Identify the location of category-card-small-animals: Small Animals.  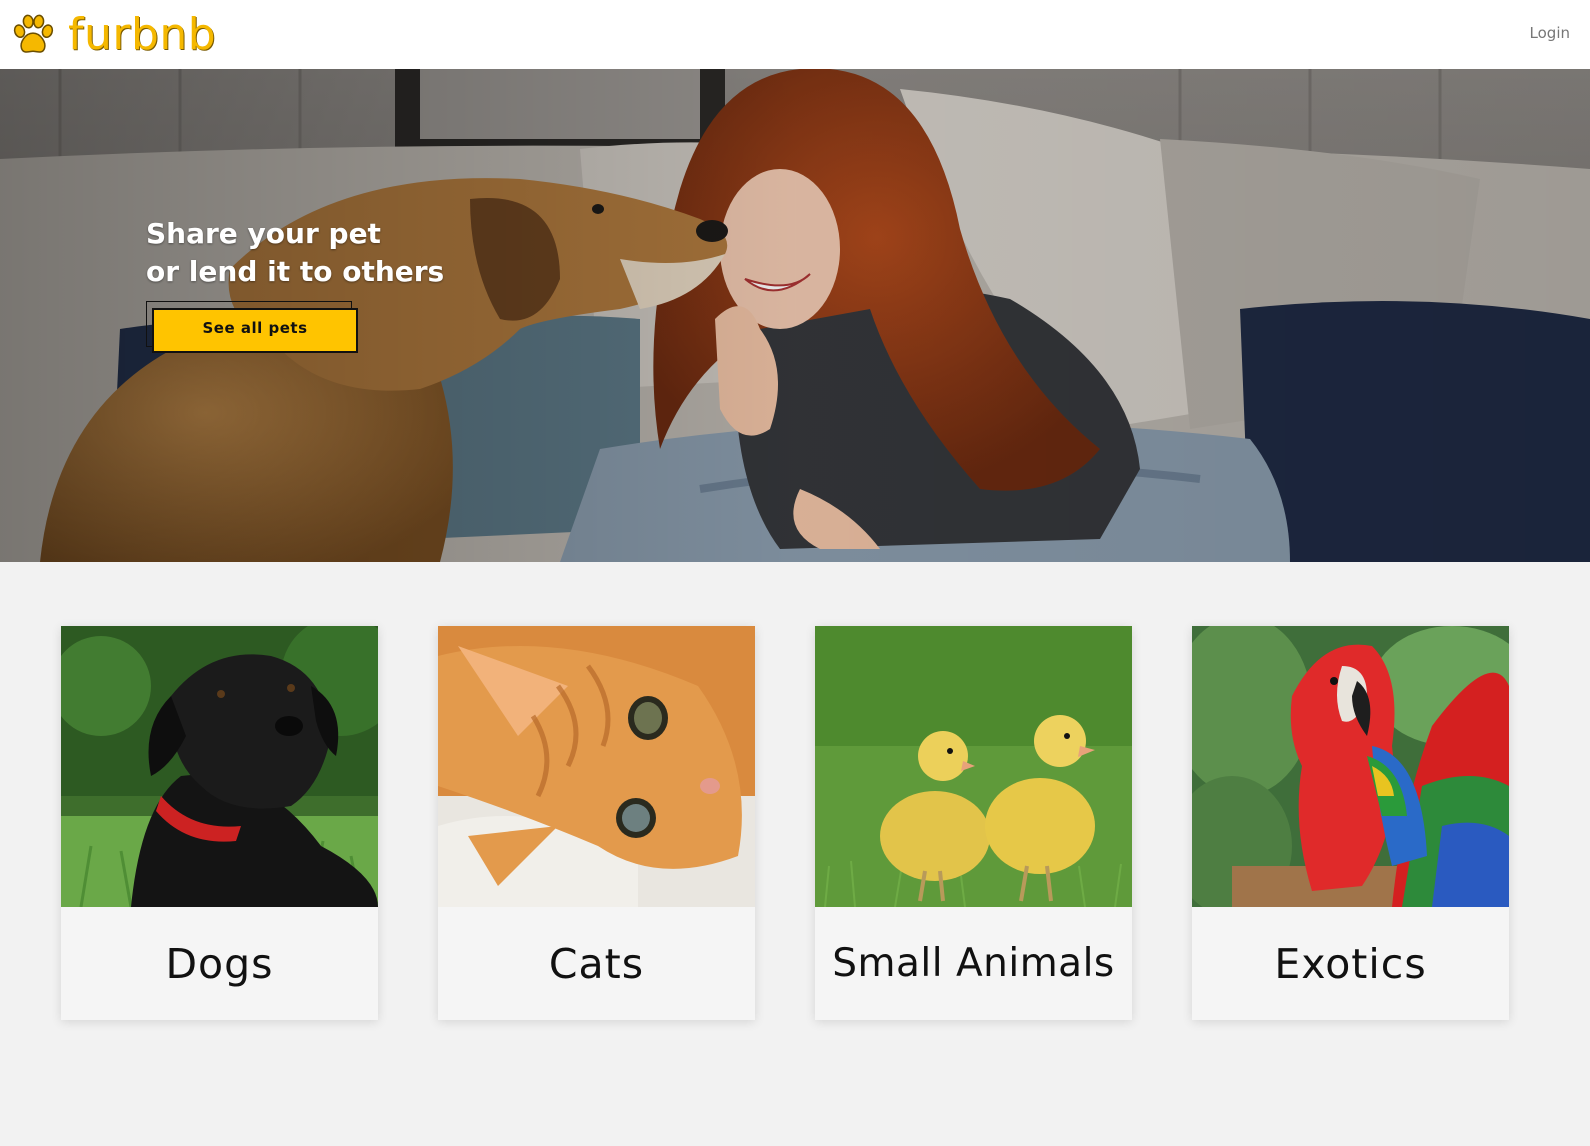
(973, 823).